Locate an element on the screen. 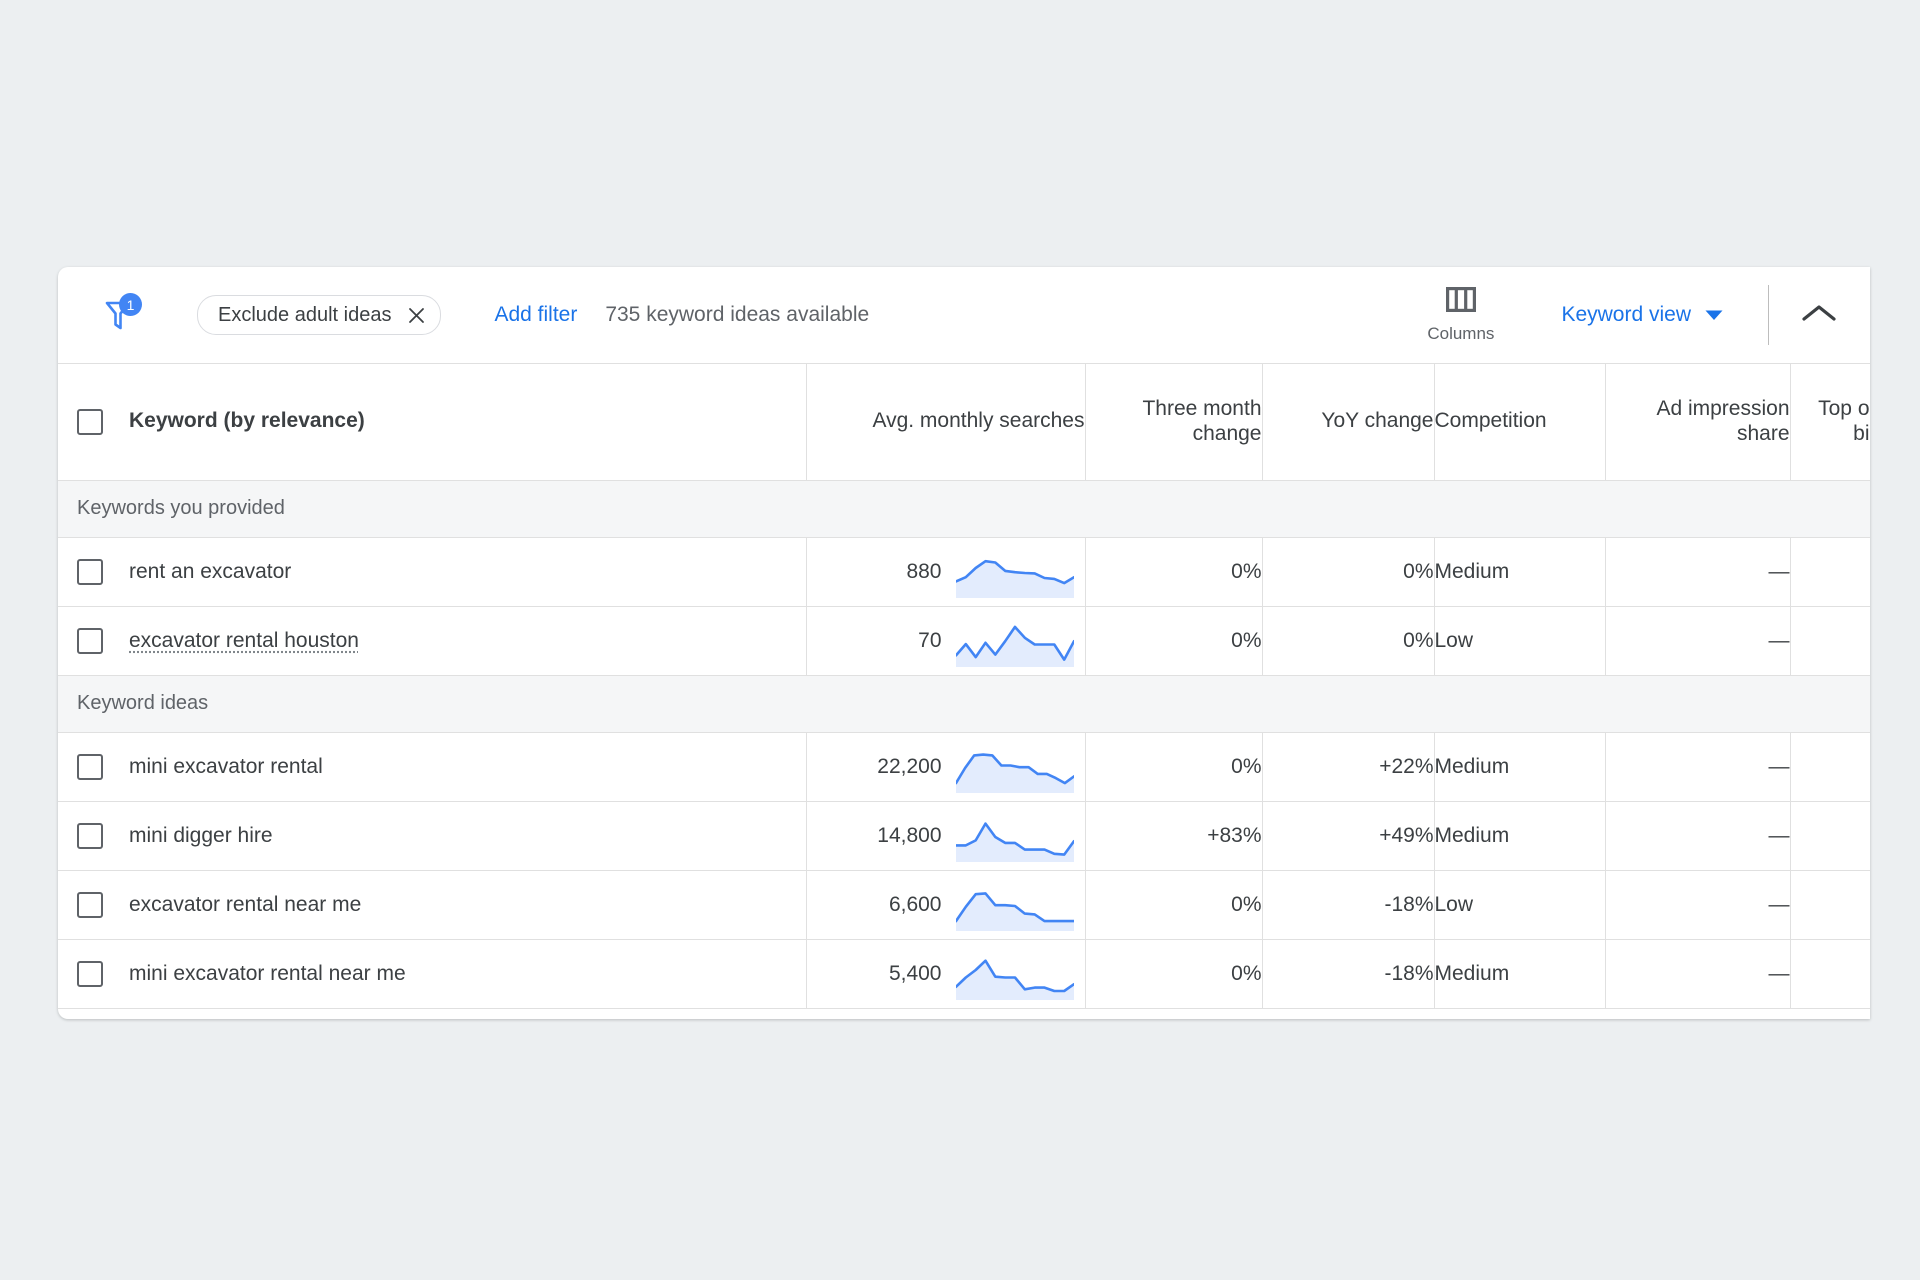 This screenshot has height=1280, width=1920. cell-avg-monthly-searches: 22,200 is located at coordinates (946, 767).